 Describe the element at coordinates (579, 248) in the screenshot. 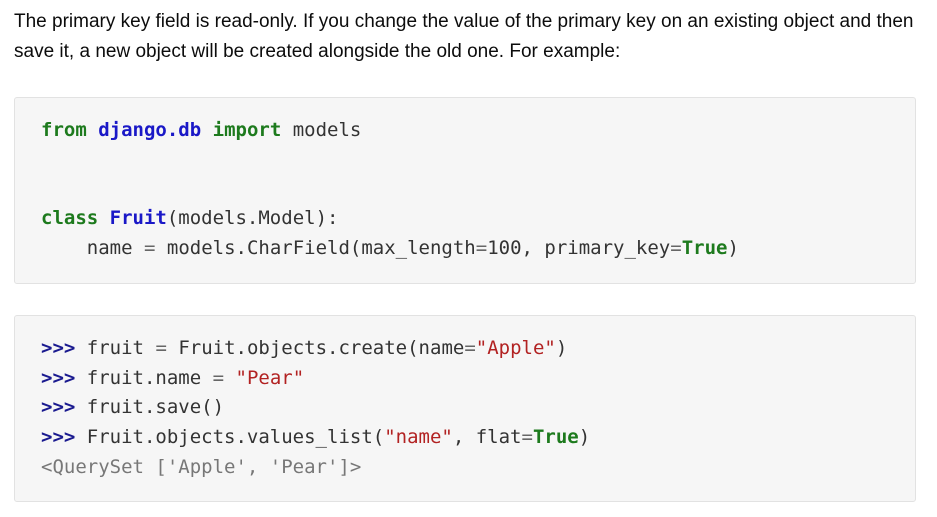

I see `field-args: 100, primary_key` at that location.